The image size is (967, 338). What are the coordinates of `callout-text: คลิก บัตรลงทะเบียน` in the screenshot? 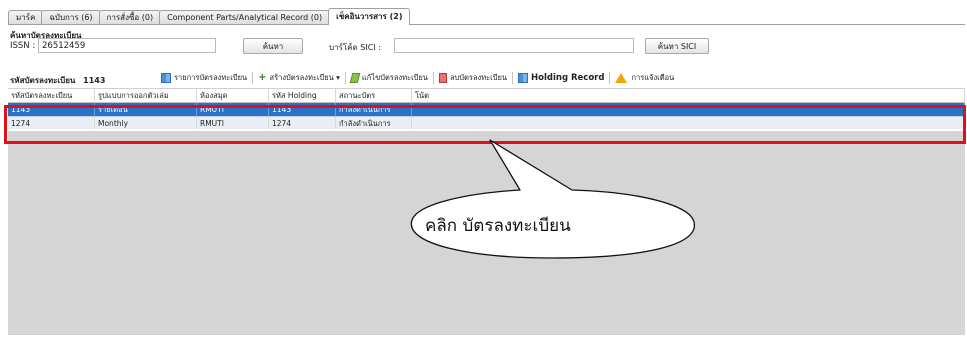 It's located at (498, 226).